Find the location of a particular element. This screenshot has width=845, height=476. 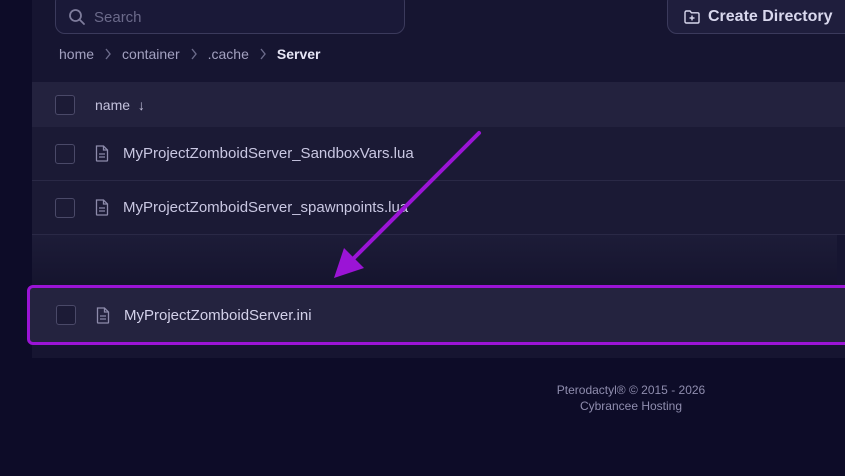

column-name-label: name is located at coordinates (113, 104).